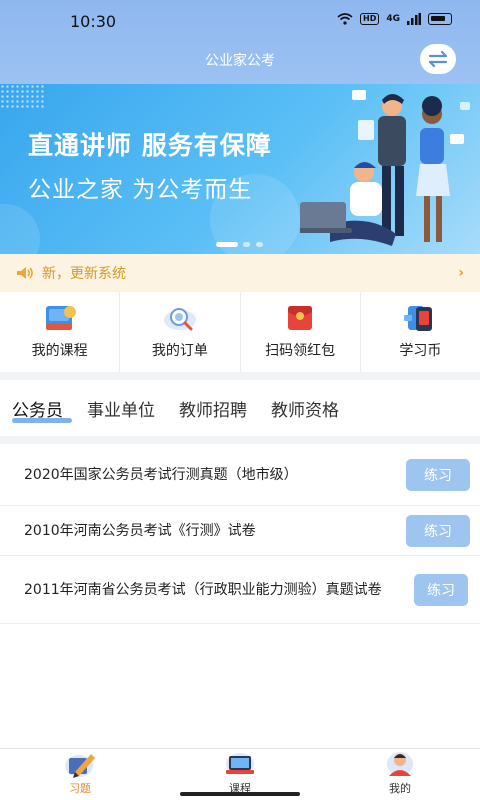  I want to click on quick-label: 我的订单, so click(179, 351).